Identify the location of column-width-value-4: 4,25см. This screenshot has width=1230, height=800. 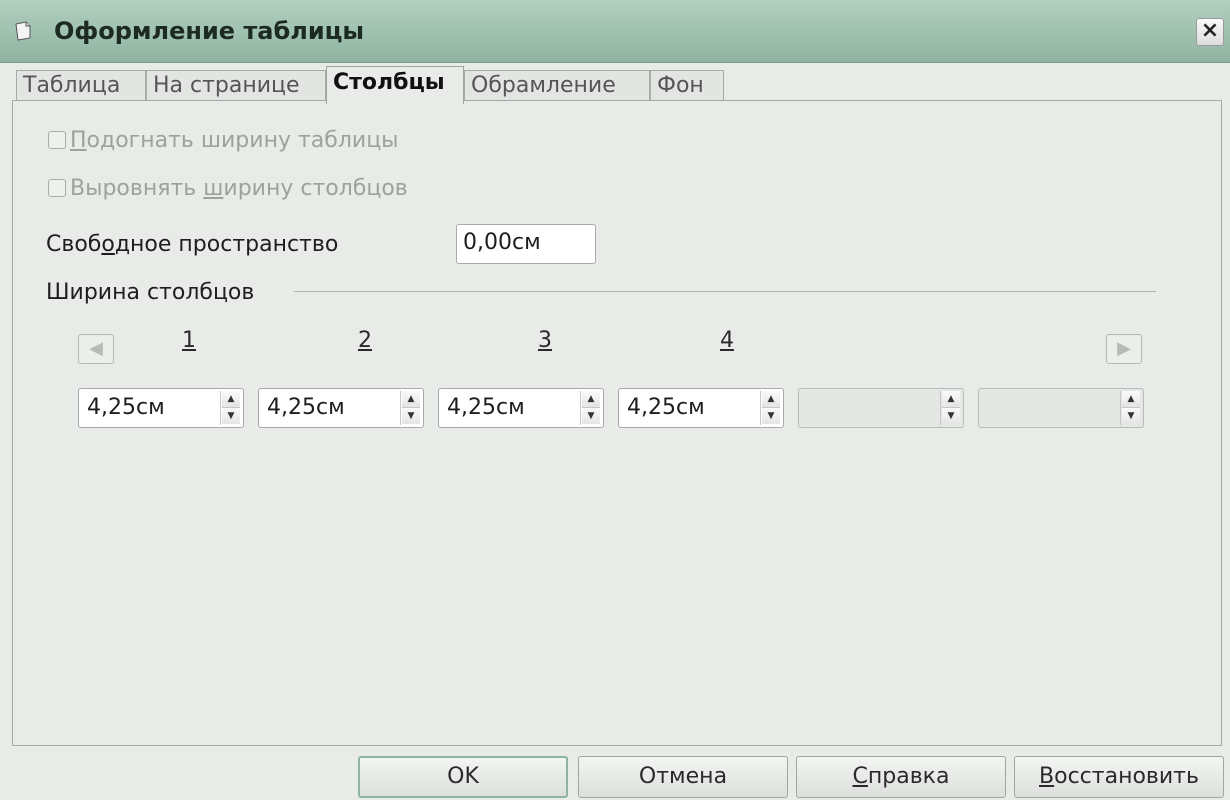
(666, 407).